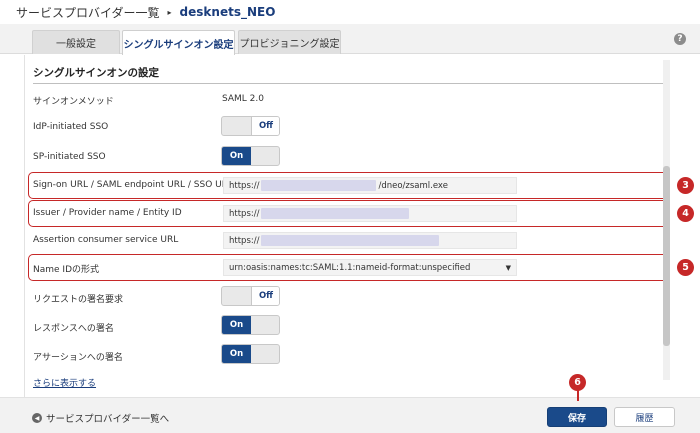 This screenshot has width=700, height=433. What do you see at coordinates (350, 12) in the screenshot?
I see `breadcrumb: サービスプロバイダー一覧 ▸ desknets_NEO` at bounding box center [350, 12].